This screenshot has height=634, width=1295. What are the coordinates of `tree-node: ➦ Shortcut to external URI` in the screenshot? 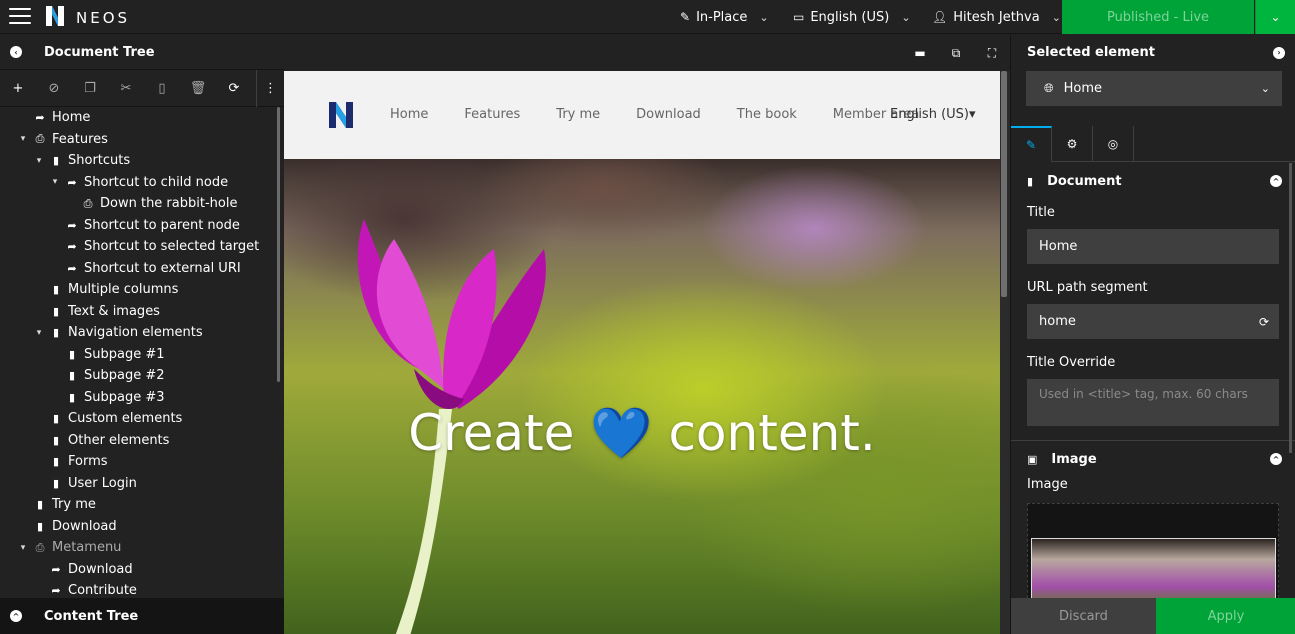 It's located at (142, 269).